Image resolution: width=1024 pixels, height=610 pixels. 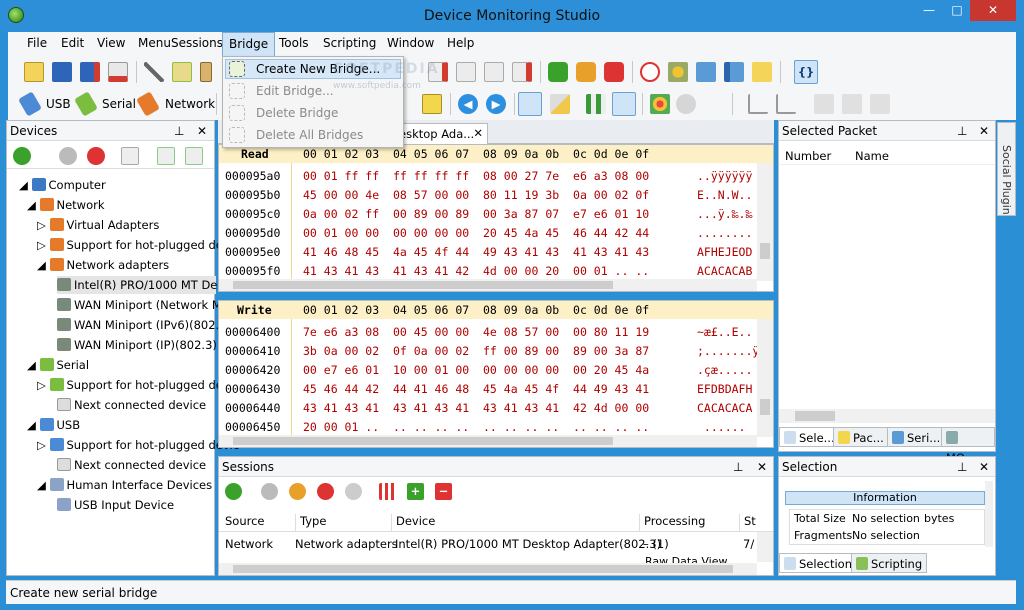 I want to click on menu-view: View, so click(x=111, y=43).